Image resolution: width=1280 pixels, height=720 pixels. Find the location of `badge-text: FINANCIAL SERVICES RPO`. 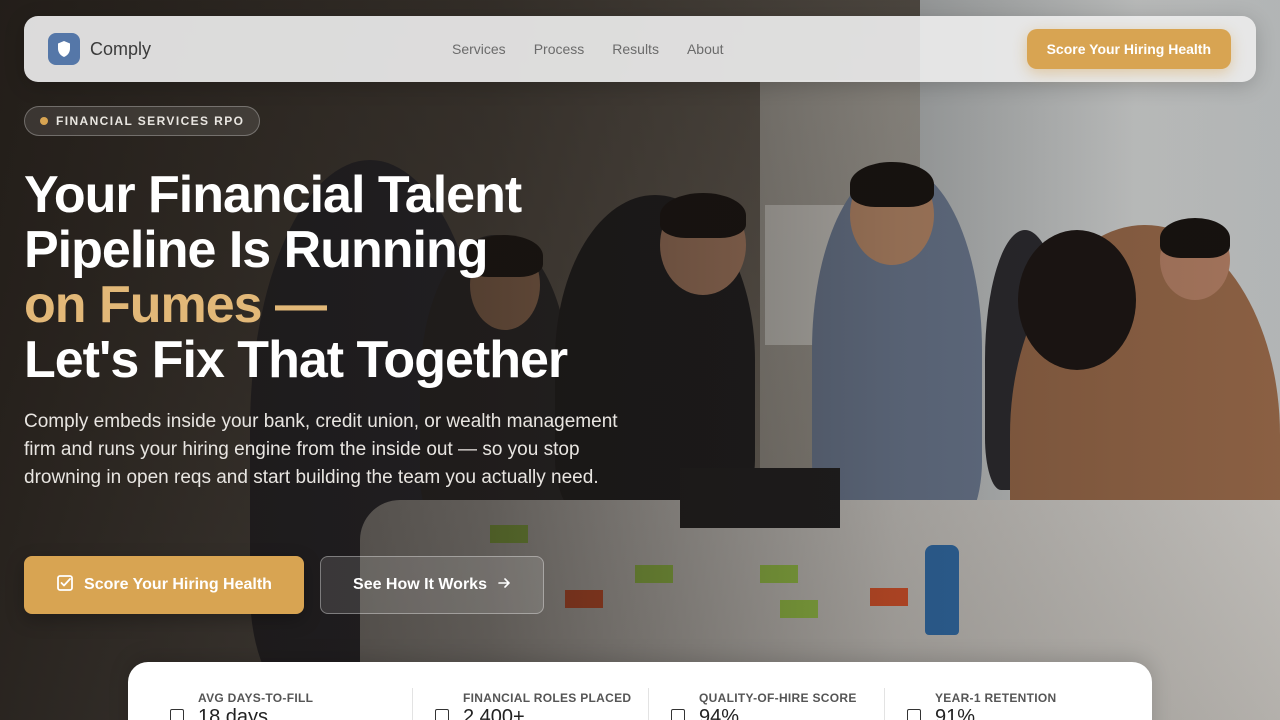

badge-text: FINANCIAL SERVICES RPO is located at coordinates (150, 121).